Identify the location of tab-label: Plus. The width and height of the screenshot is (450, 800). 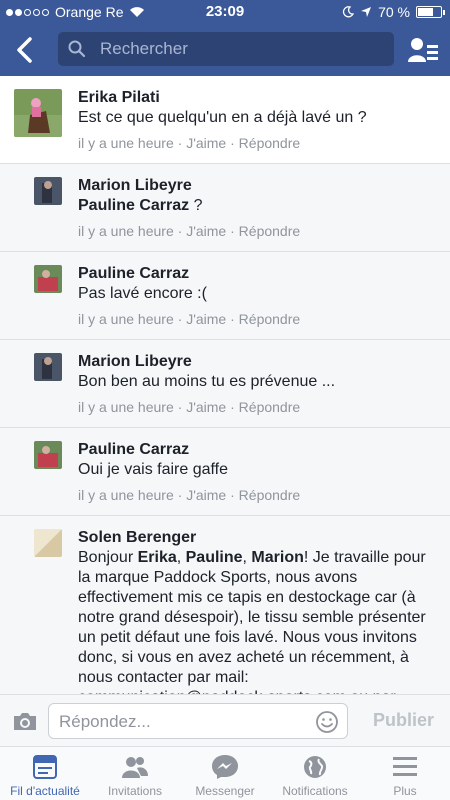
(405, 791).